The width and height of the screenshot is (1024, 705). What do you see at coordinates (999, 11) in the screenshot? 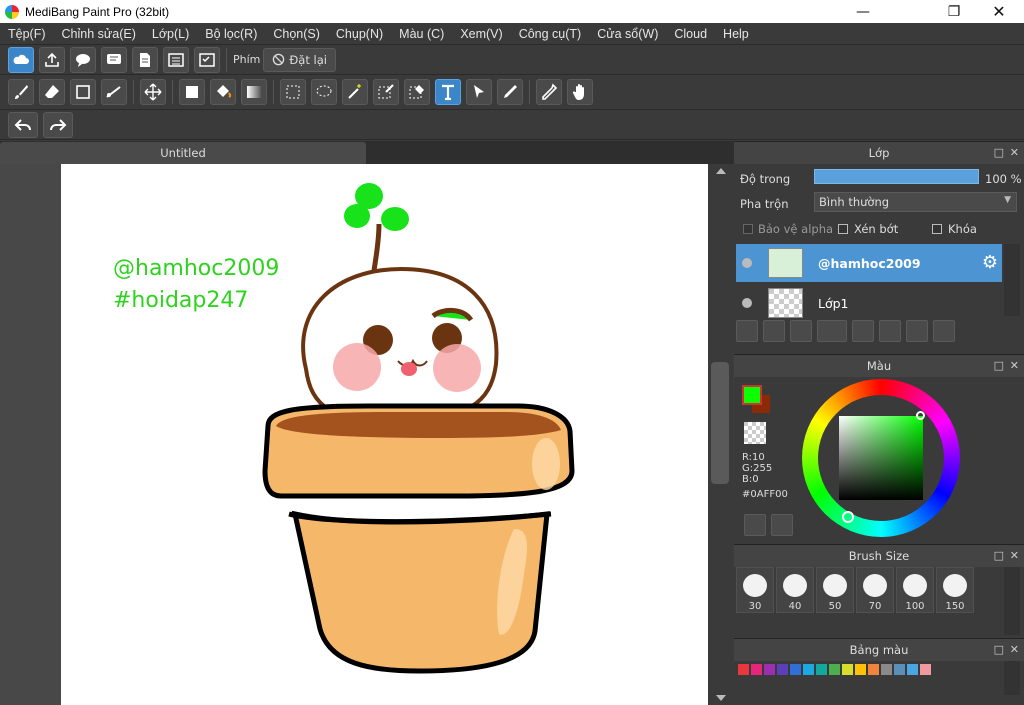
I see `close-button: ✕` at bounding box center [999, 11].